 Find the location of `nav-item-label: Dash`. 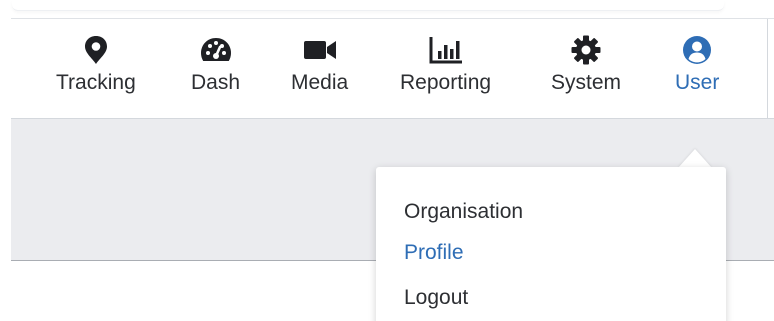

nav-item-label: Dash is located at coordinates (216, 82).